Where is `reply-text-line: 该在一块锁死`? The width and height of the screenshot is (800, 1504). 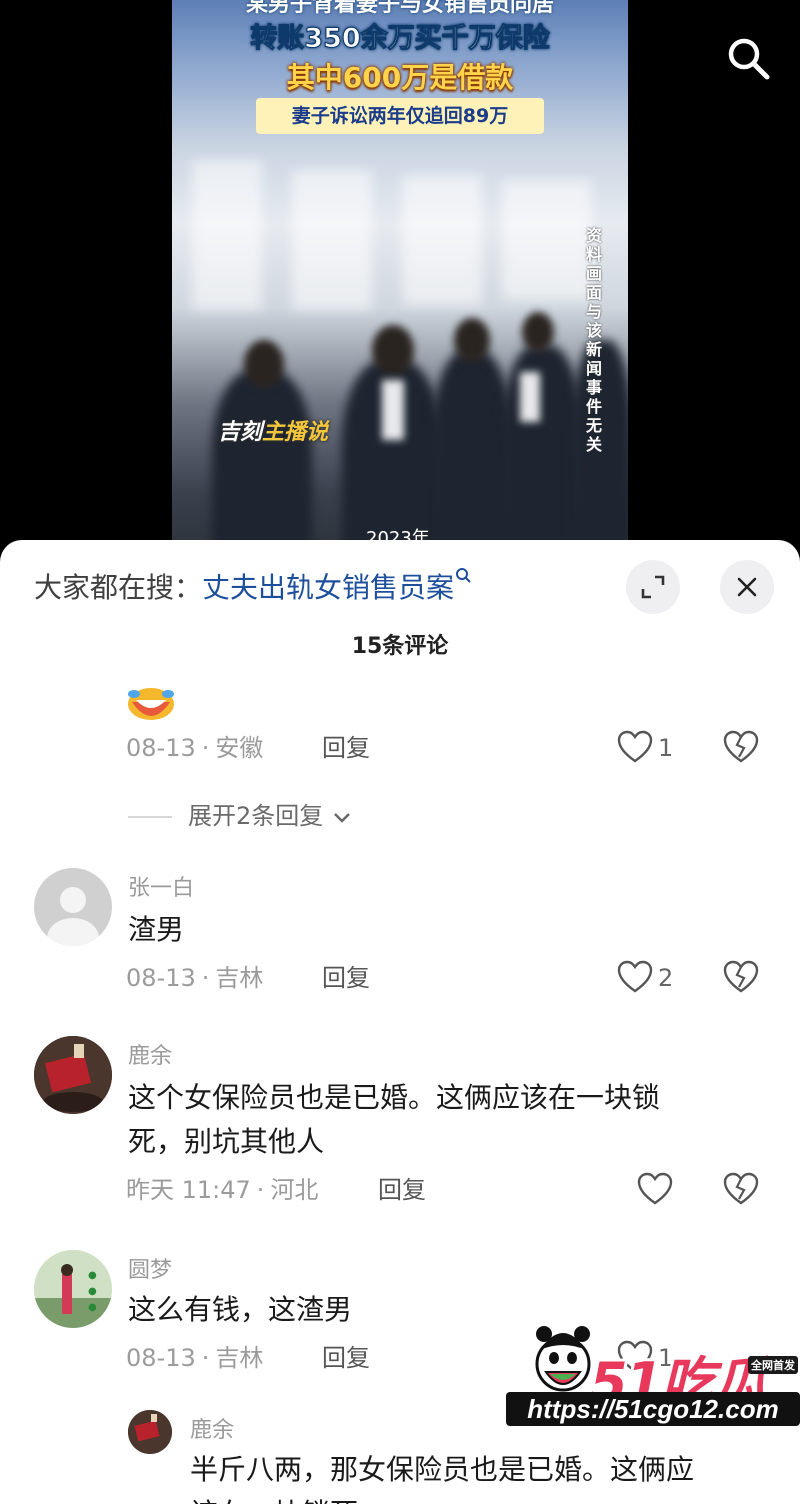 reply-text-line: 该在一块锁死 is located at coordinates (274, 1498).